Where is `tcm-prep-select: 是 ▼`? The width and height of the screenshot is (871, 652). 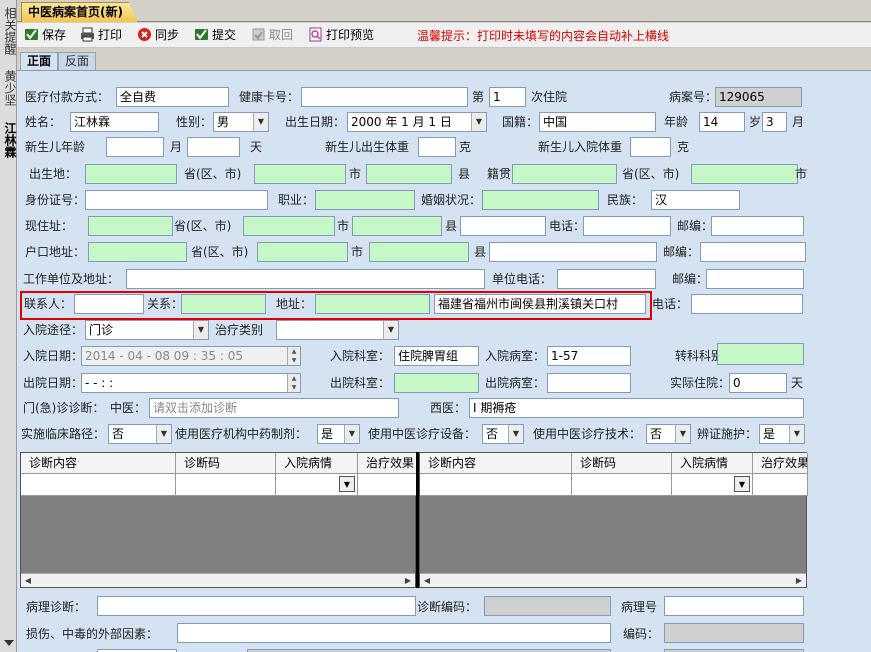 tcm-prep-select: 是 ▼ is located at coordinates (338, 434).